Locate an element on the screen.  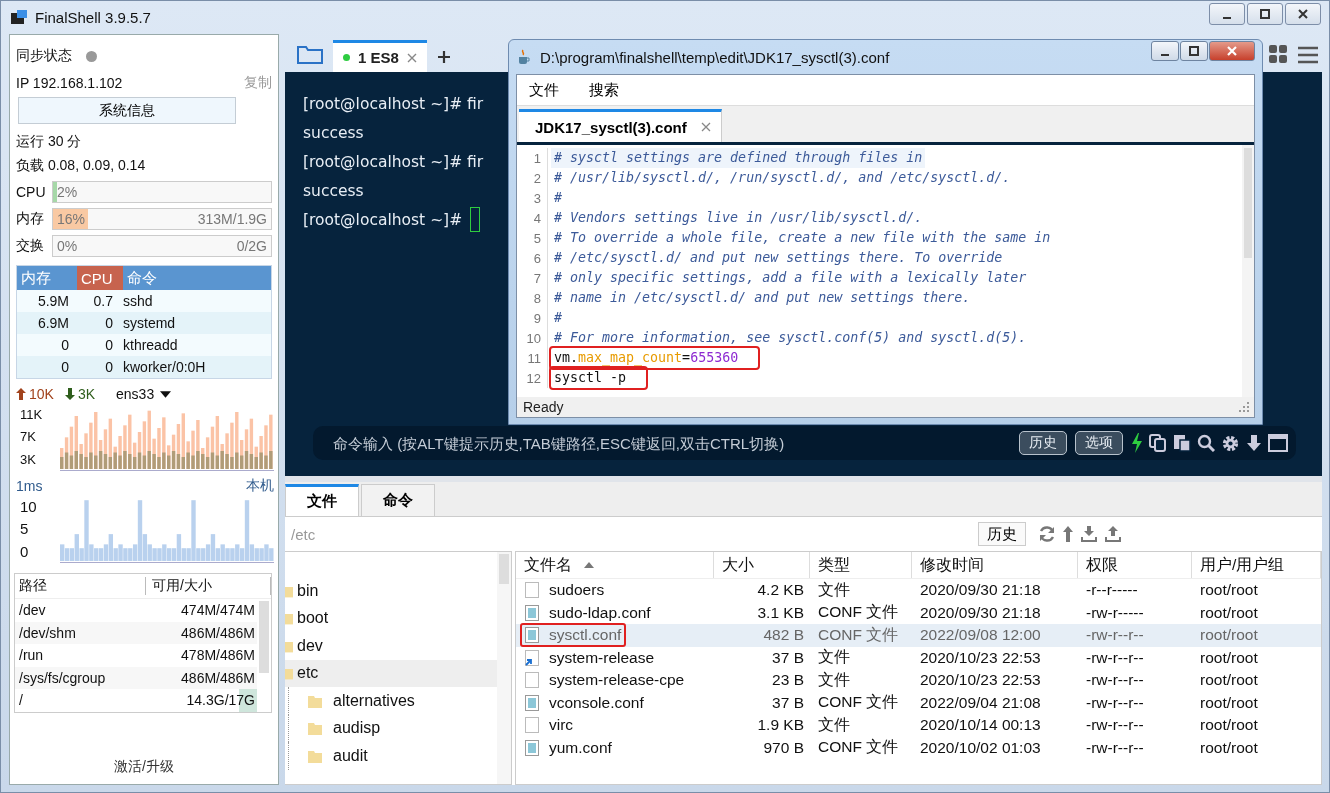
copy-icon is located at coordinates (1158, 443).